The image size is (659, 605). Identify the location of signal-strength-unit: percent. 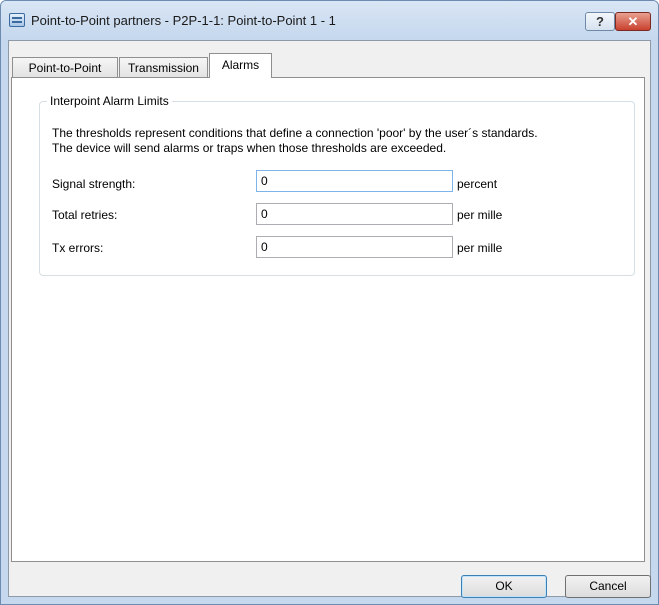
(477, 184).